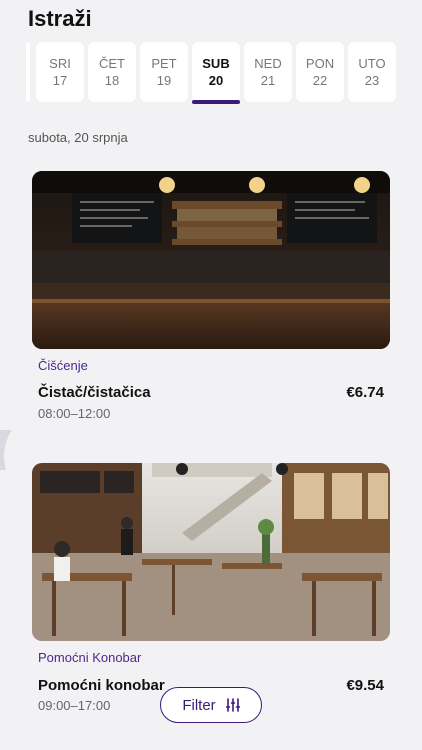 Image resolution: width=422 pixels, height=750 pixels. What do you see at coordinates (216, 102) in the screenshot?
I see `active-day-indicator` at bounding box center [216, 102].